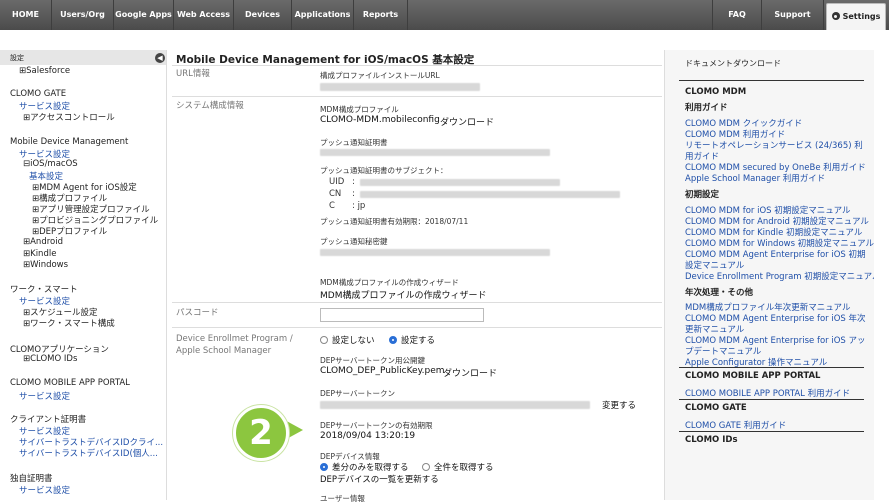  Describe the element at coordinates (403, 294) in the screenshot. I see `wizard-link: MDM構成プロファイルの作成ウィザード` at that location.